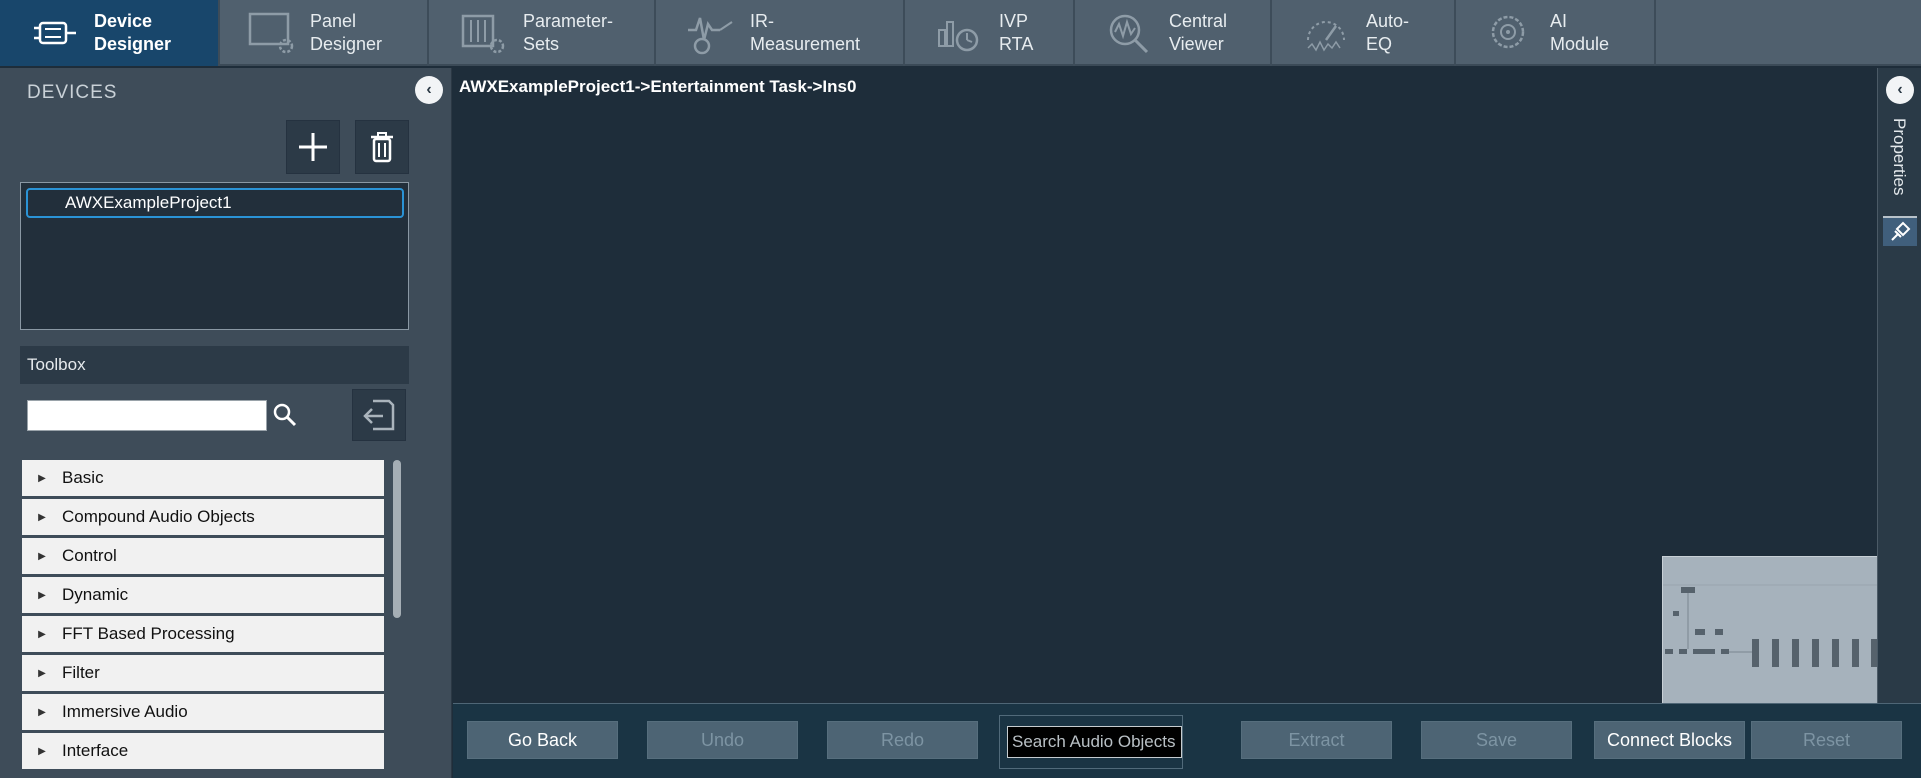 The image size is (1921, 778). What do you see at coordinates (1496, 740) in the screenshot?
I see `save-button: Save` at bounding box center [1496, 740].